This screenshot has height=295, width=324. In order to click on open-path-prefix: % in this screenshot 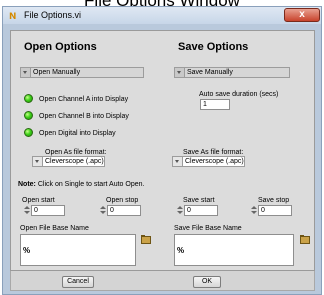, I will do `click(27, 250)`.